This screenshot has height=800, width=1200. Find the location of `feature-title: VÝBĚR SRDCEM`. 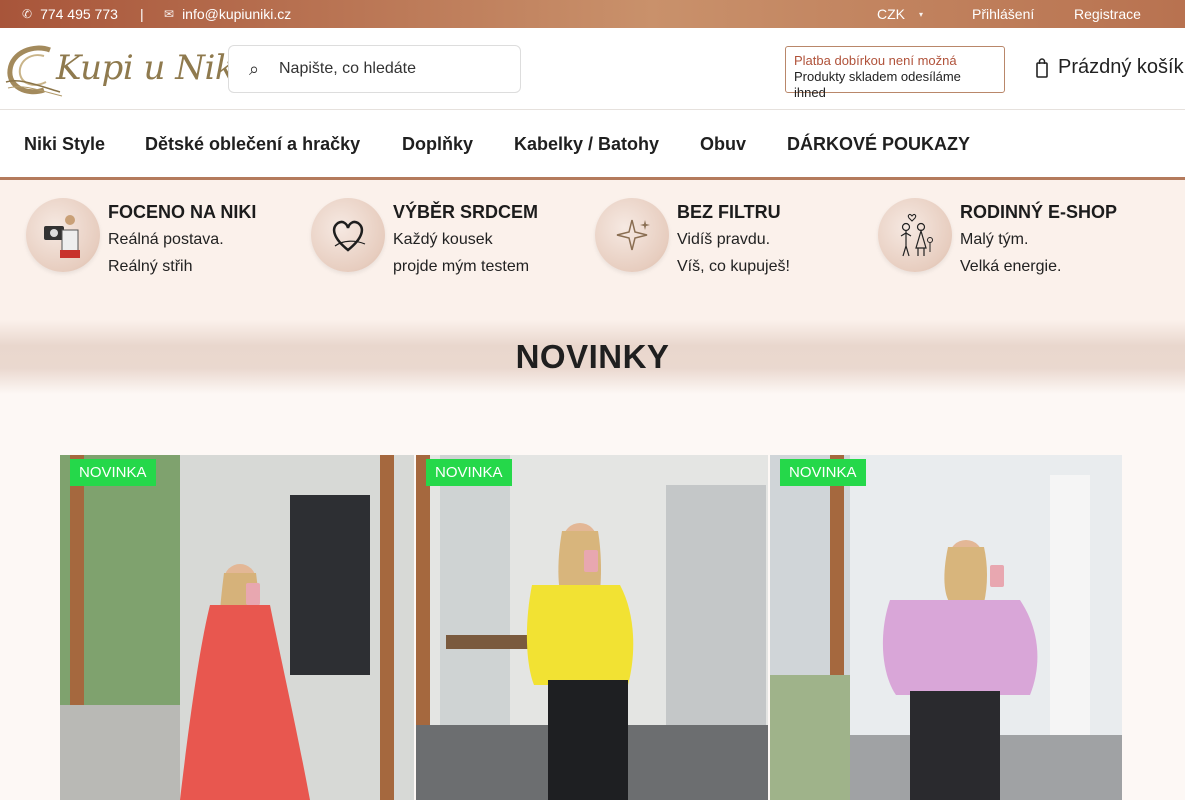

feature-title: VÝBĚR SRDCEM is located at coordinates (466, 212).